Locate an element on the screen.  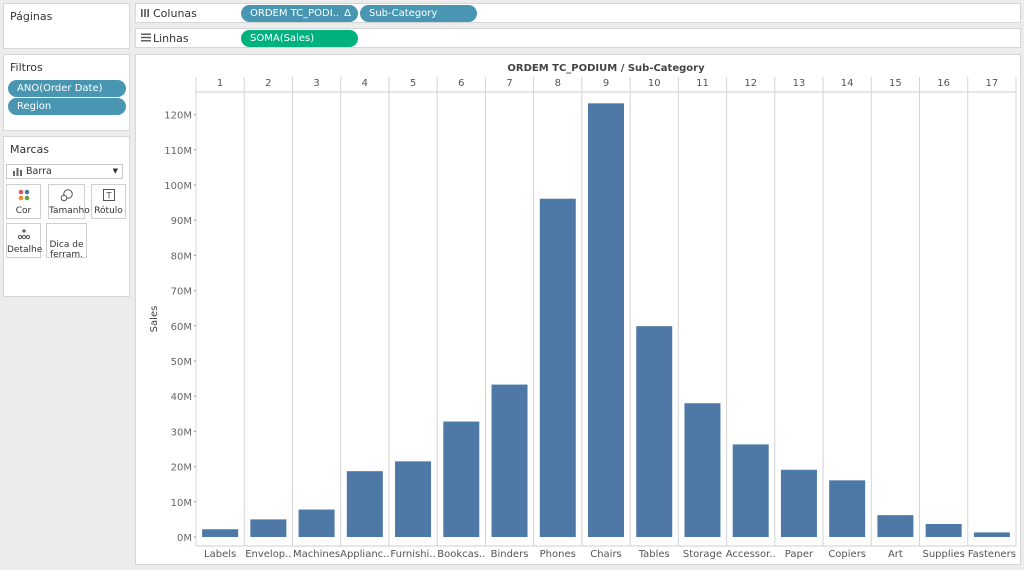
y-tick-label: 80M is located at coordinates (181, 256).